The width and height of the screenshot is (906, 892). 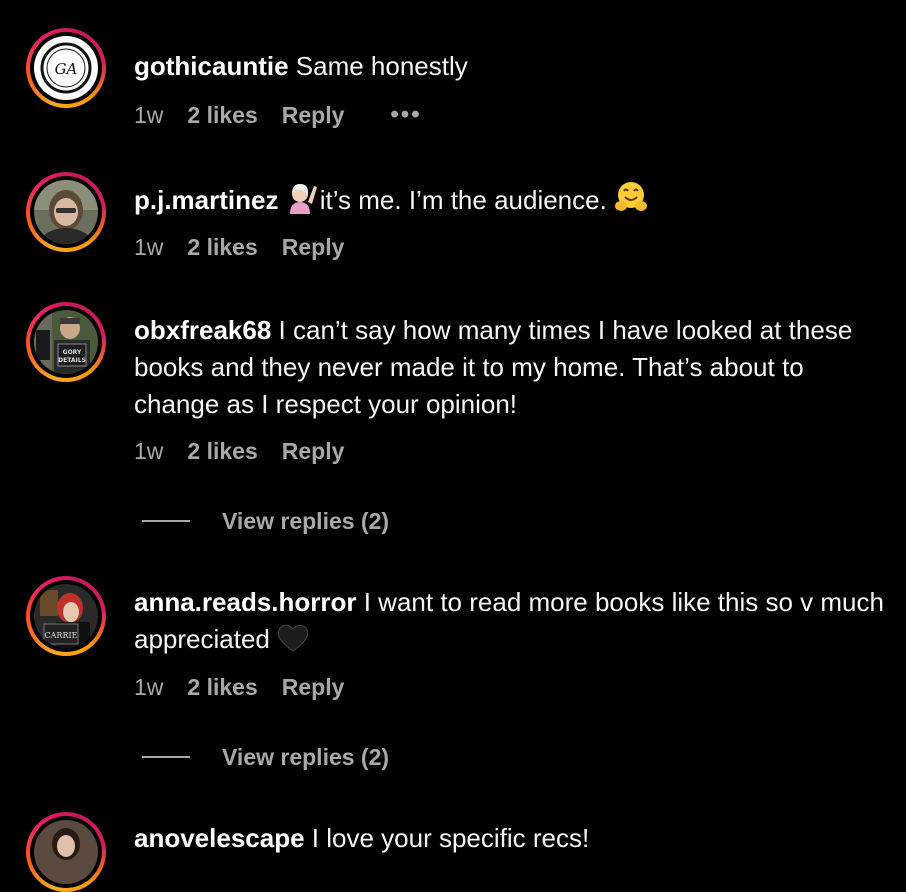 I want to click on comment-meta: 1w 2 likes Reply •••, so click(x=278, y=115).